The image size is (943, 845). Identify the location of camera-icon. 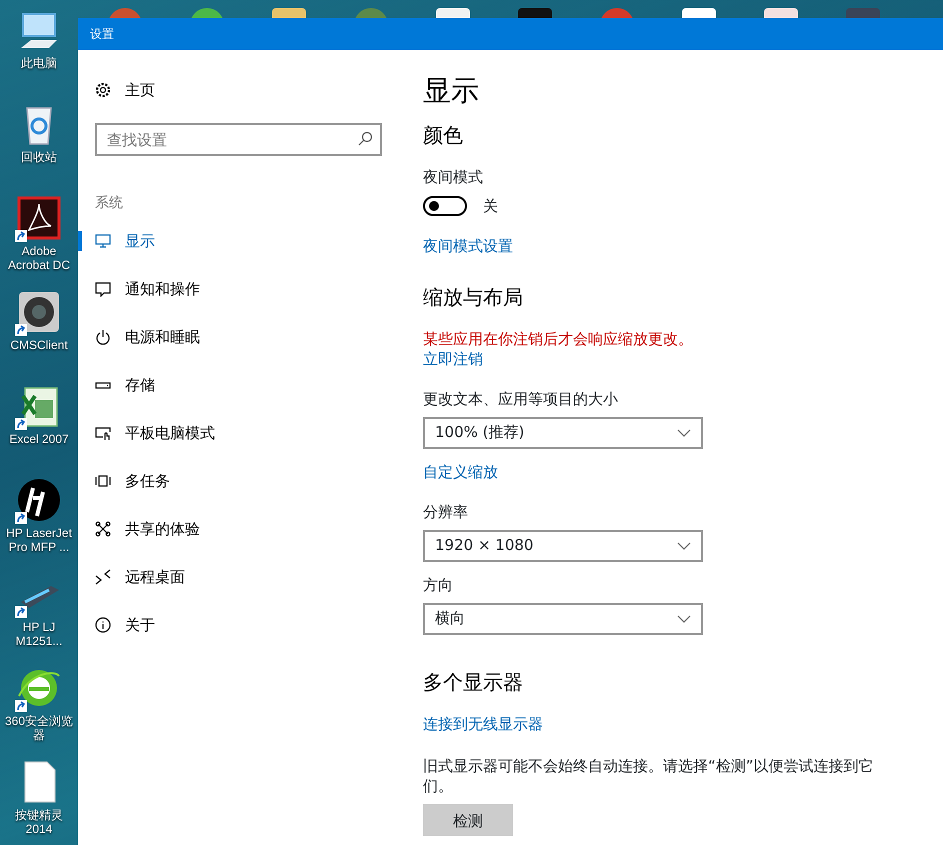
(39, 312).